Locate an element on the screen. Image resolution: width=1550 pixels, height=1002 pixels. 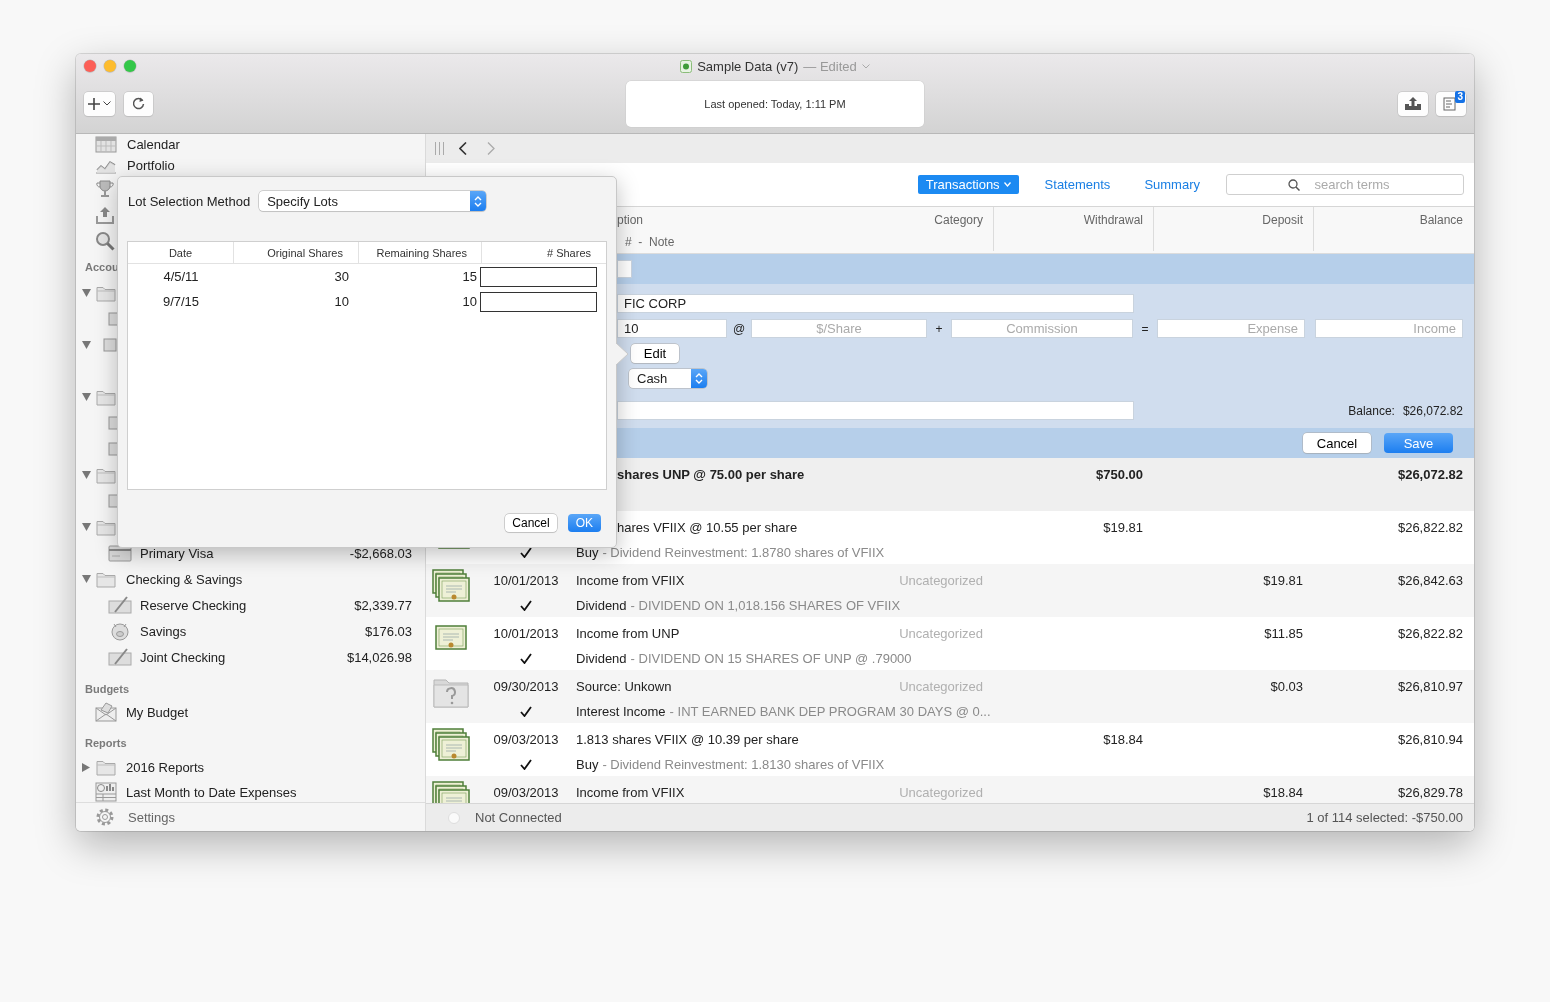
envelope-icon is located at coordinates (106, 712).